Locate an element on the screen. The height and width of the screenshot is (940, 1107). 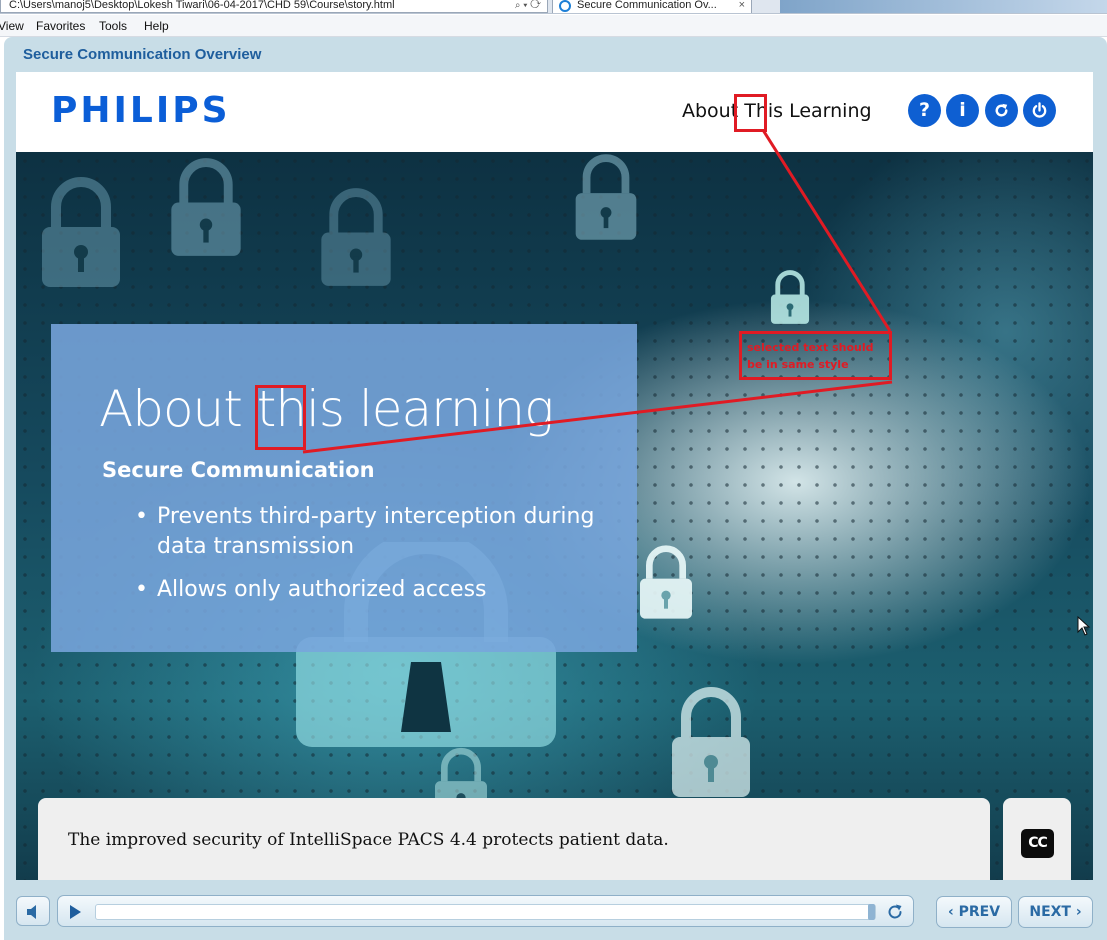
next-label: NEXT is located at coordinates (1050, 912).